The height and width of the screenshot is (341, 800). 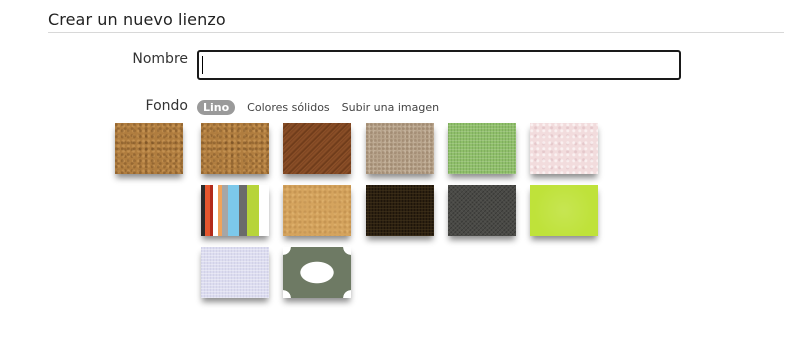 What do you see at coordinates (160, 59) in the screenshot?
I see `name-label: Nombre` at bounding box center [160, 59].